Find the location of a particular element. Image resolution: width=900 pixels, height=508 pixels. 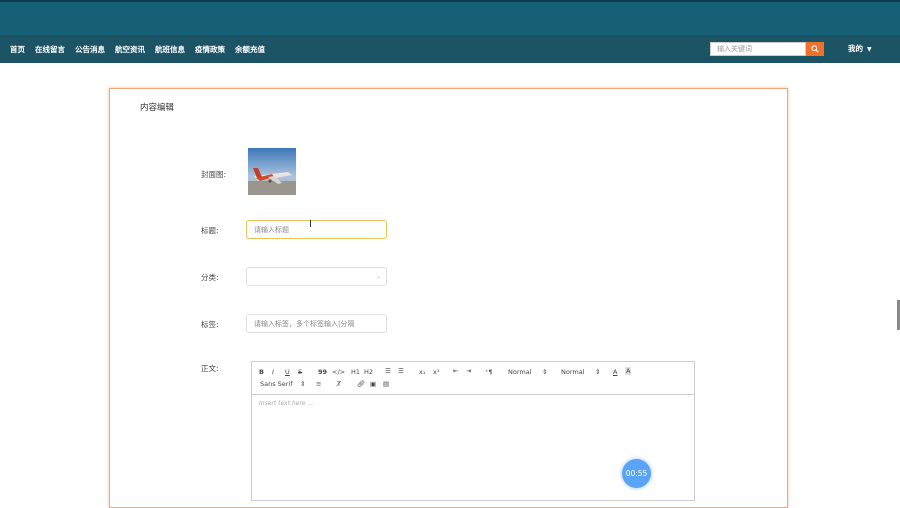

search-icon is located at coordinates (815, 49).